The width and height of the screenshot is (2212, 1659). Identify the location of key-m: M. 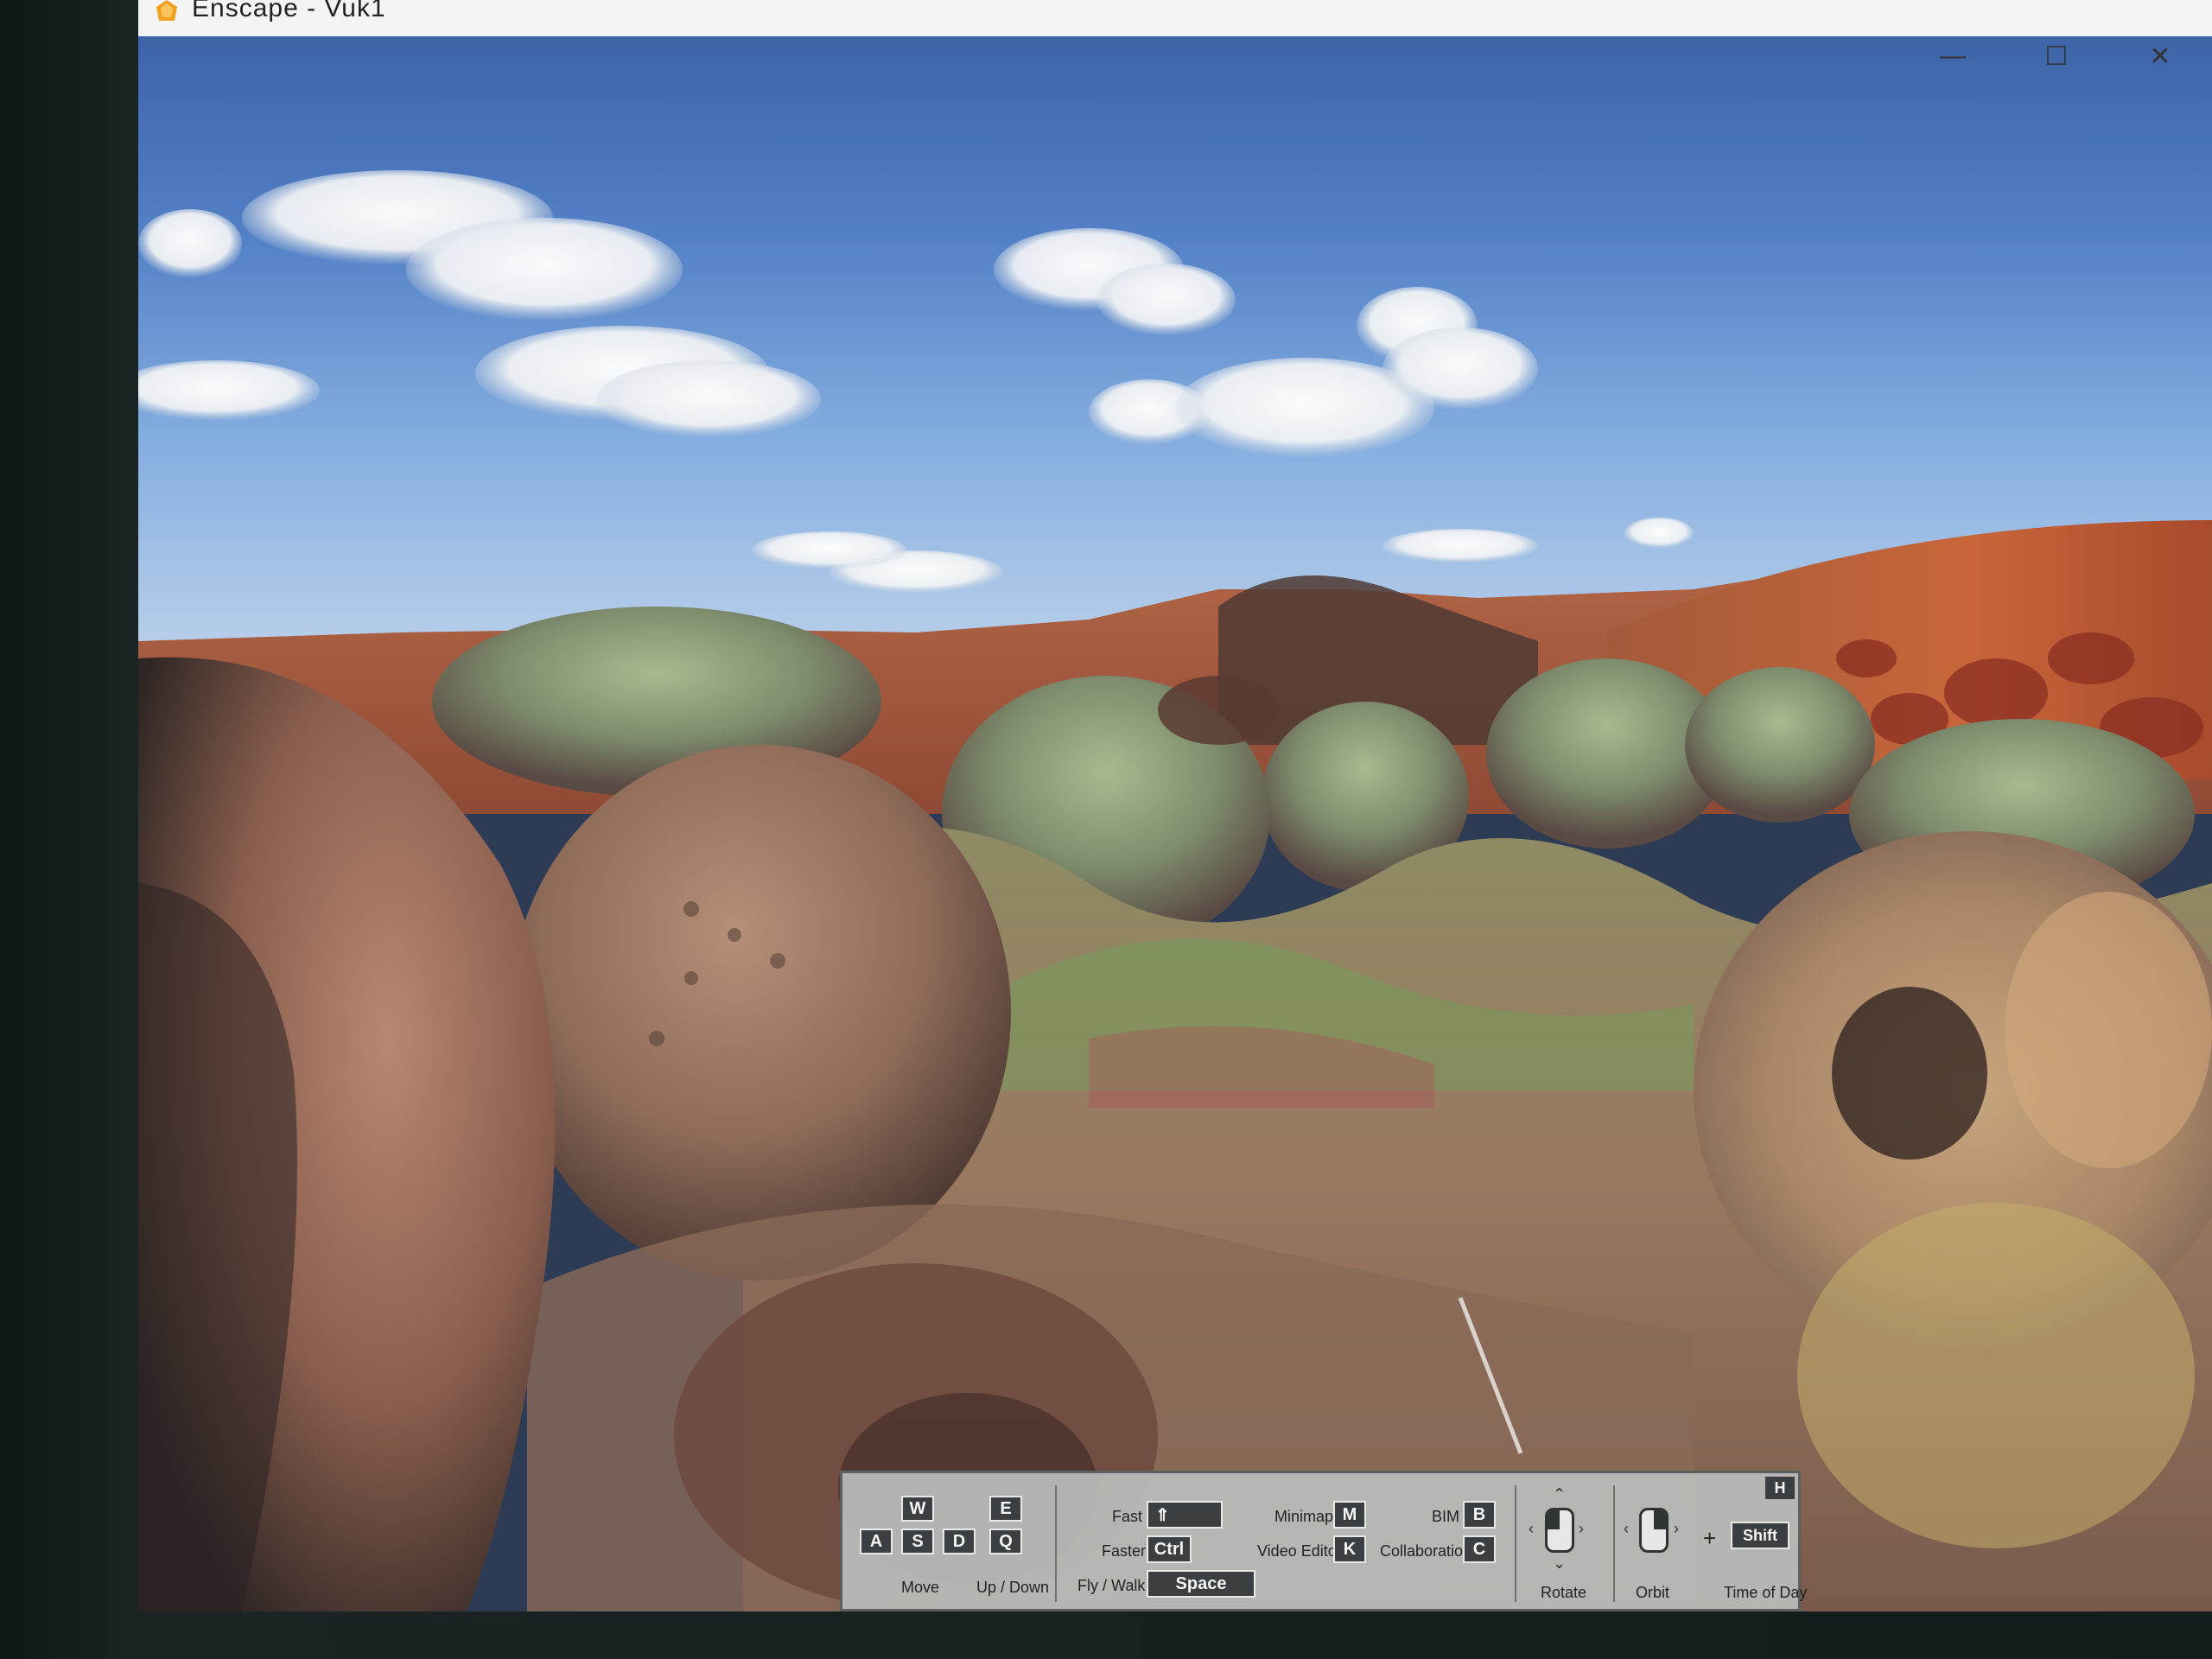
(1349, 1515).